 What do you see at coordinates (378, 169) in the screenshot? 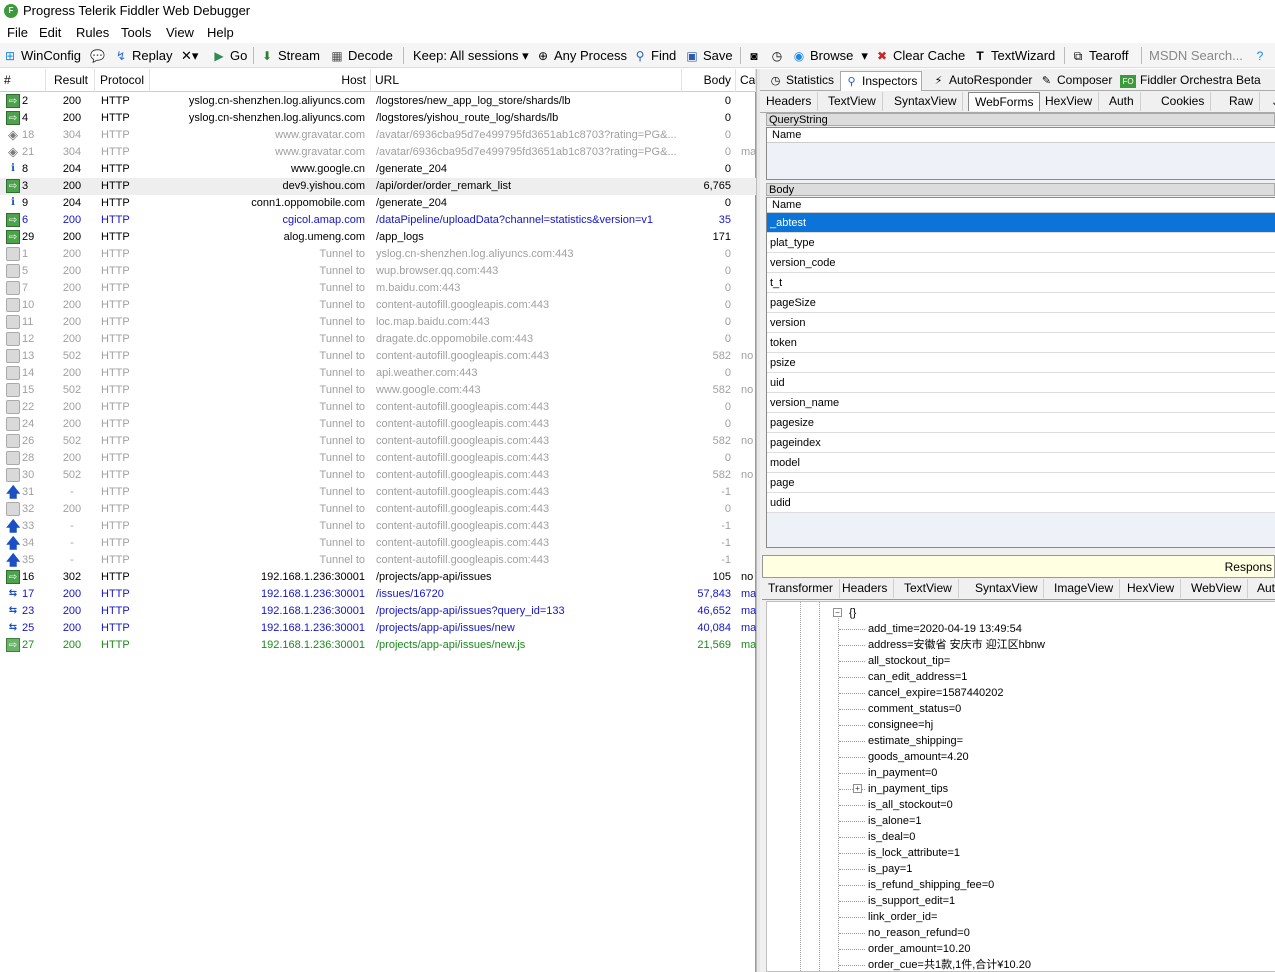
I see `session-row: i 8 204 HTTP www.google.cn/generate_204 0` at bounding box center [378, 169].